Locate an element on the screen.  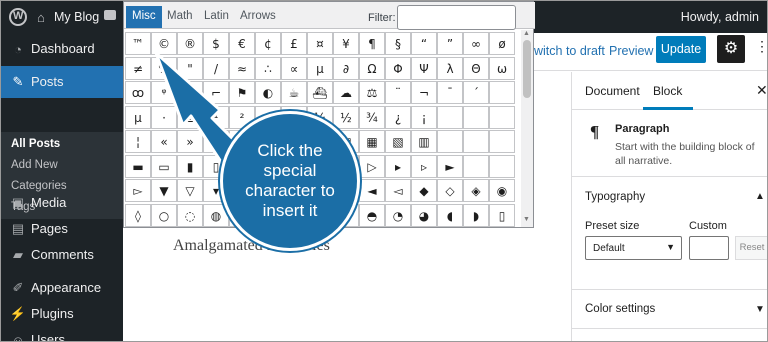
tab-misc: Misc is located at coordinates (144, 17).